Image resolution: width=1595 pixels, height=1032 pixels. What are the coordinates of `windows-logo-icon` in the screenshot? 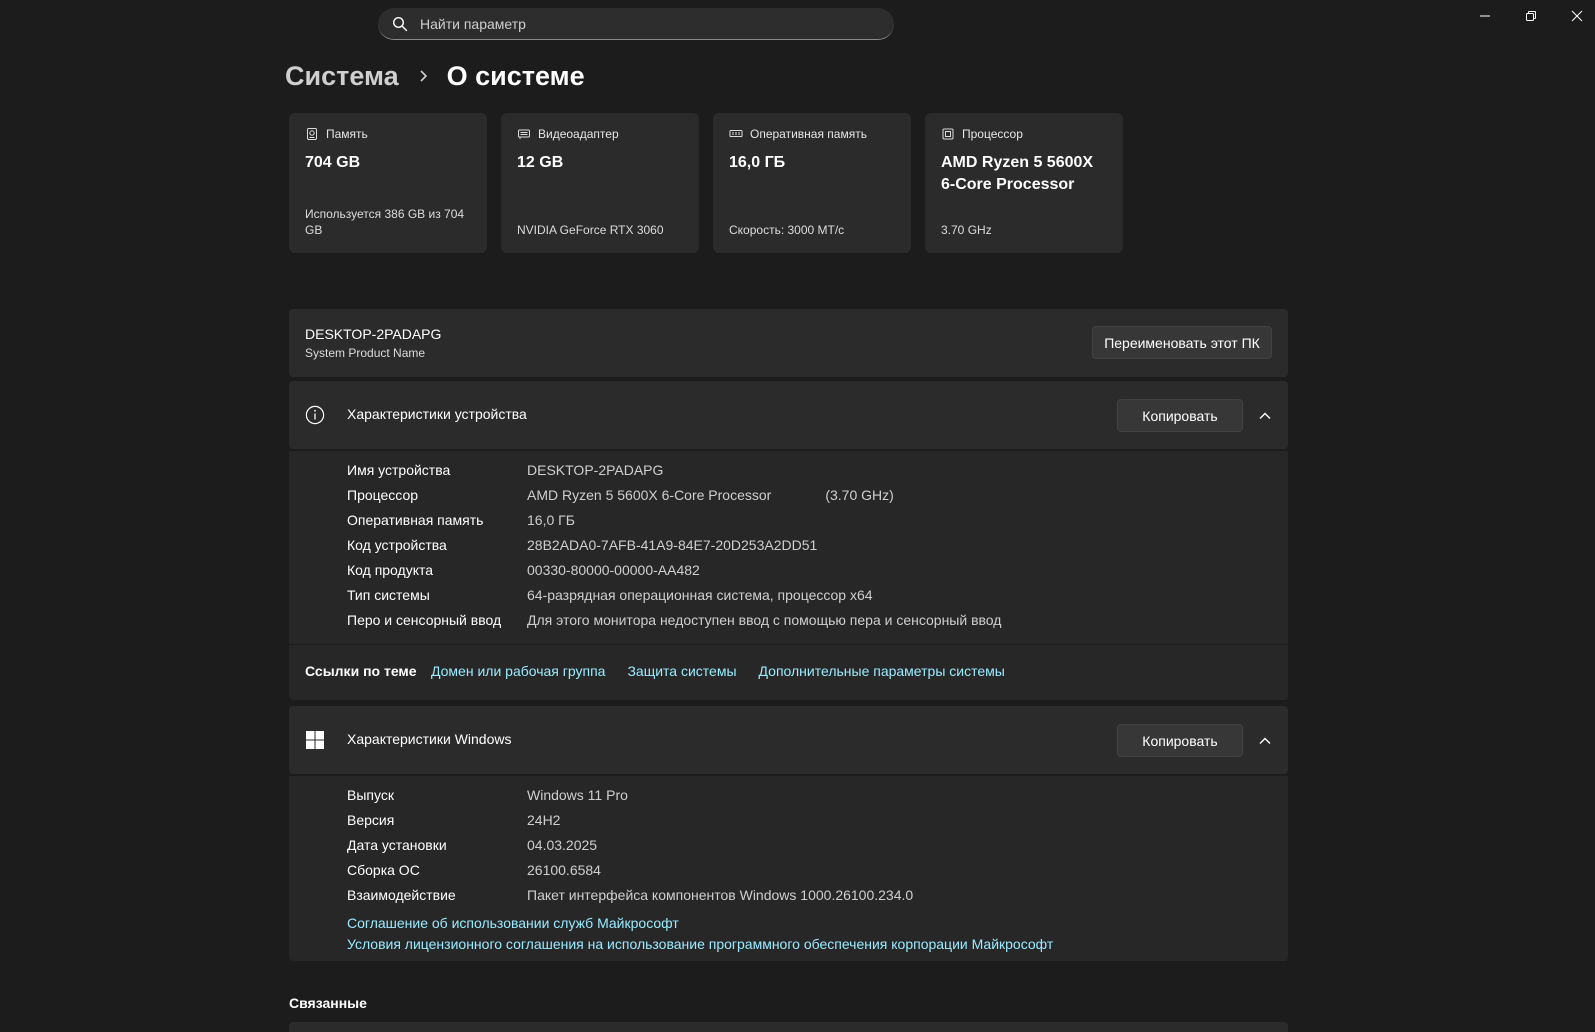 It's located at (315, 740).